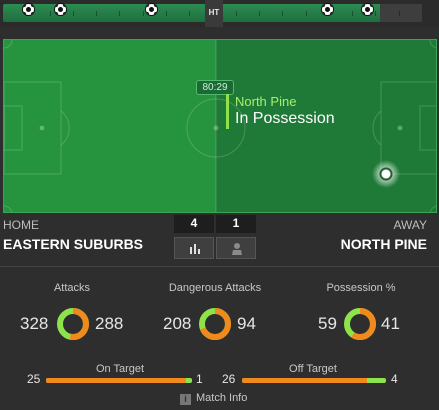 The width and height of the screenshot is (439, 410). What do you see at coordinates (72, 288) in the screenshot?
I see `attacks-title: Attacks` at bounding box center [72, 288].